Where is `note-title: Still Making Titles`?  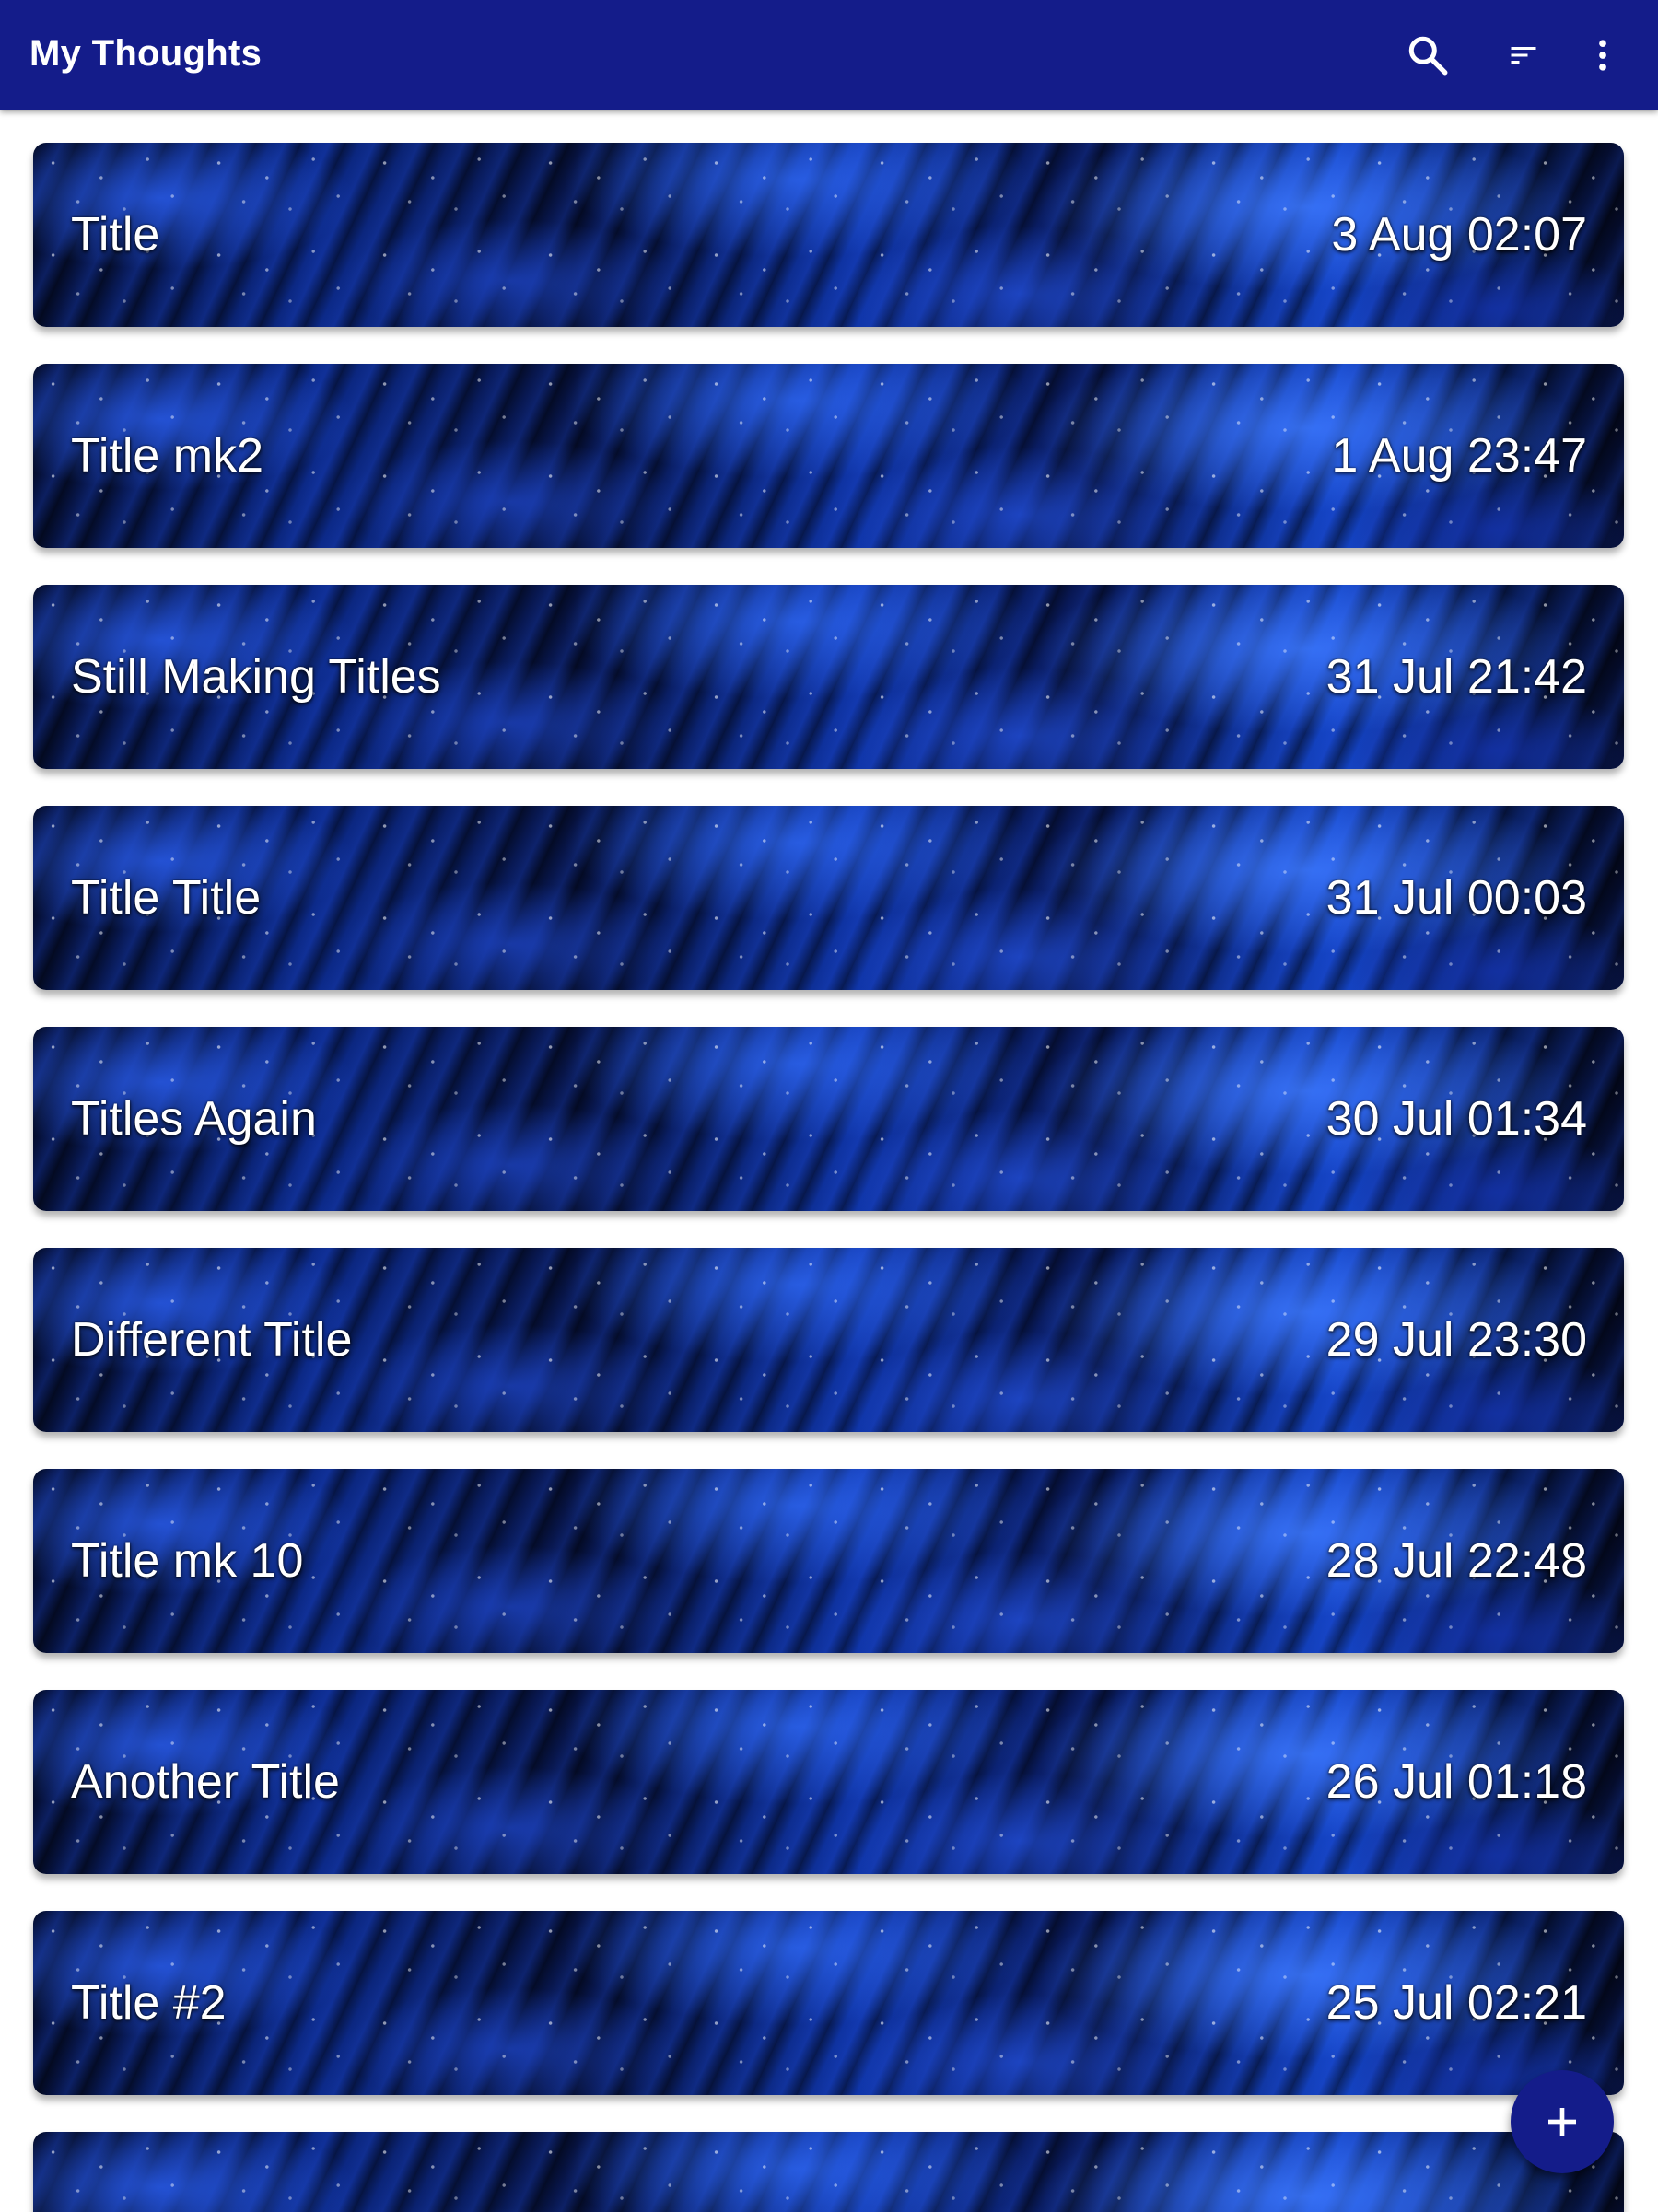 note-title: Still Making Titles is located at coordinates (256, 677).